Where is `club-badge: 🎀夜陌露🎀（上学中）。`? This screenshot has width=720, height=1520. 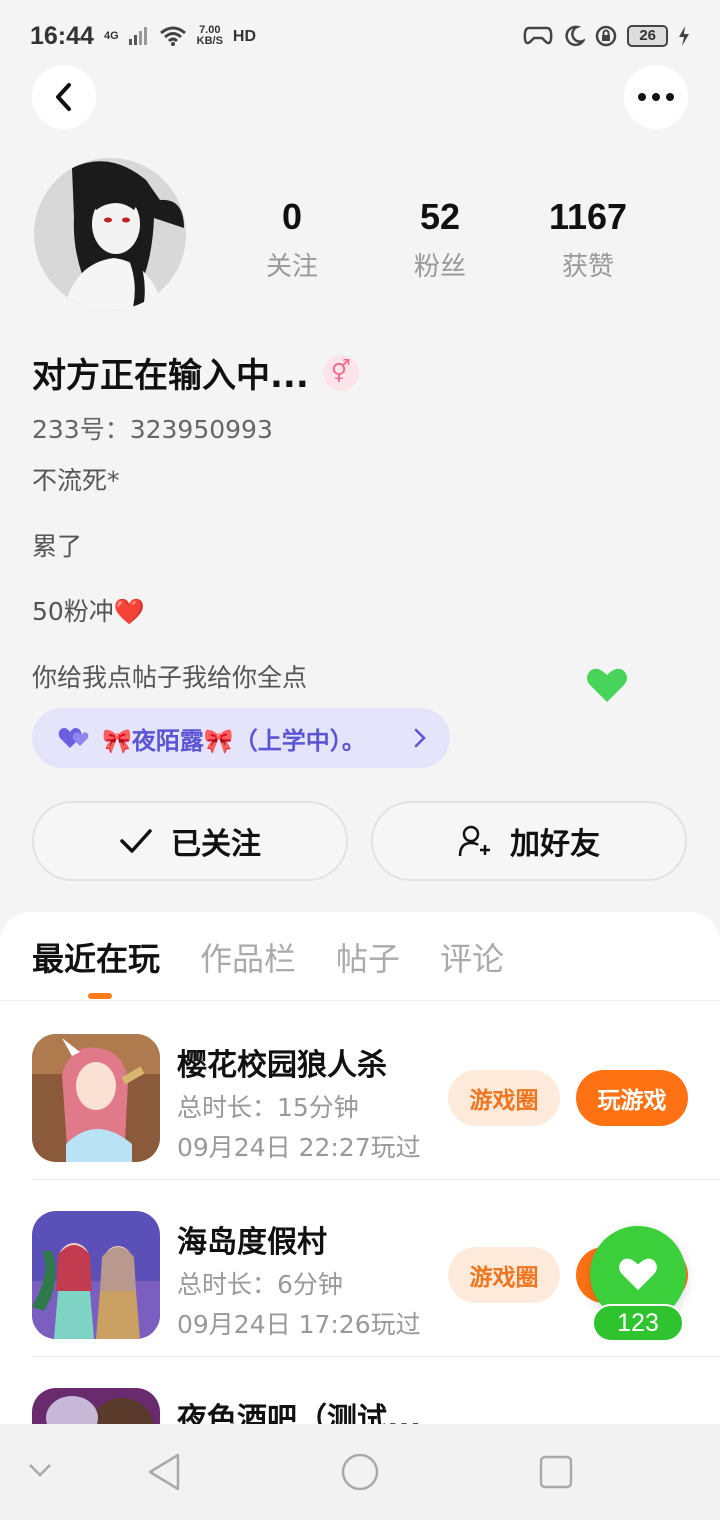 club-badge: 🎀夜陌露🎀（上学中）。 is located at coordinates (241, 738).